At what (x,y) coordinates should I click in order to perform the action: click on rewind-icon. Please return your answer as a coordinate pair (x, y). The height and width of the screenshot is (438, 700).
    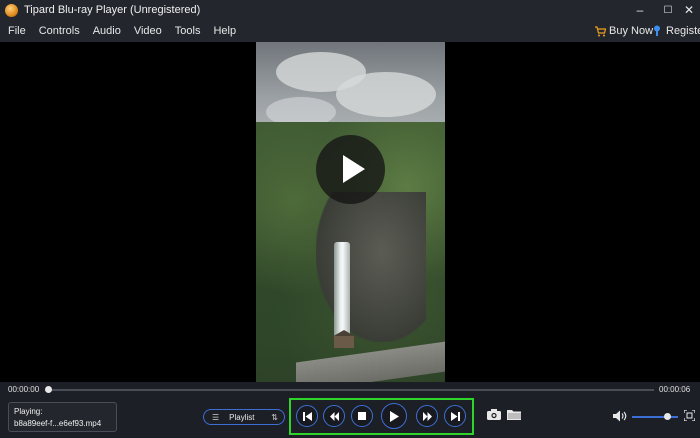
    Looking at the image, I should click on (334, 416).